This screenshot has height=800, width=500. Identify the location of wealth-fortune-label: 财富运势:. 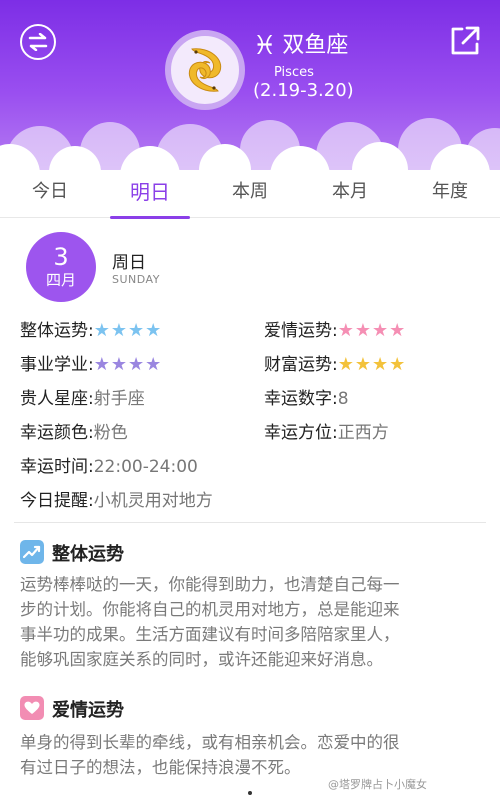
(301, 365).